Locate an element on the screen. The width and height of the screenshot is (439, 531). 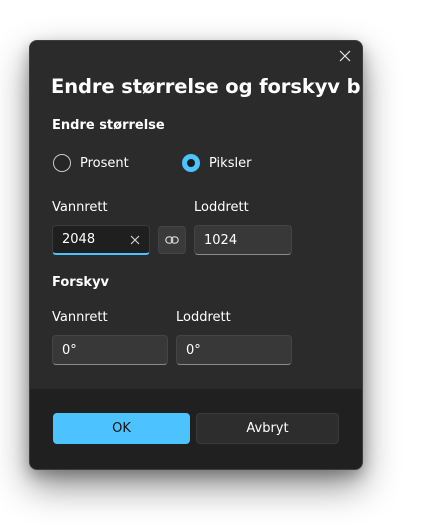
resize-vertical-label: Loddrett is located at coordinates (221, 207).